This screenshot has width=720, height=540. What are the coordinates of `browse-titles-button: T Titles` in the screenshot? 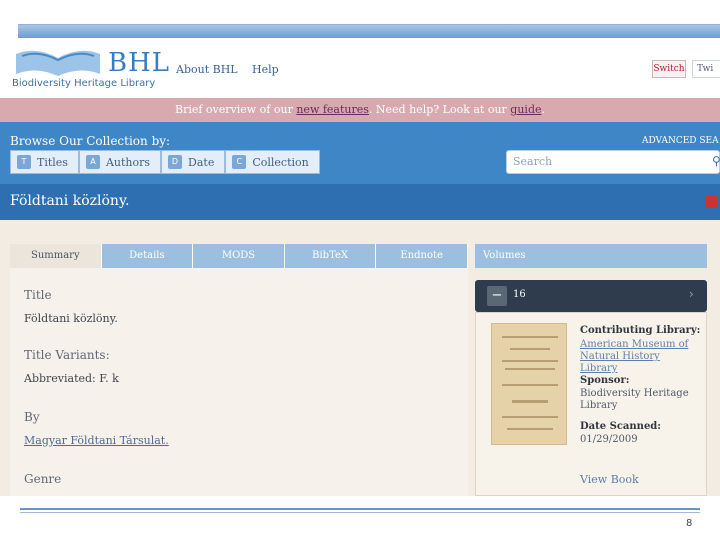 It's located at (44, 162).